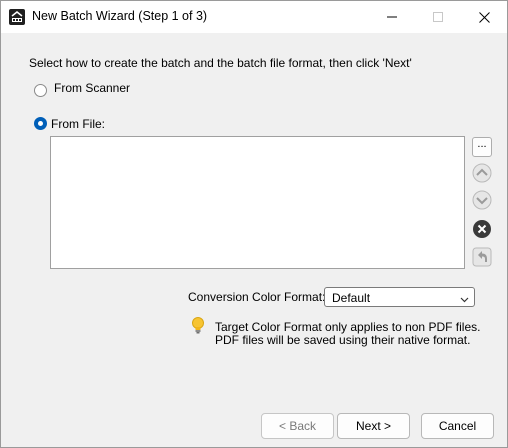  I want to click on from-scanner-radio, so click(40, 90).